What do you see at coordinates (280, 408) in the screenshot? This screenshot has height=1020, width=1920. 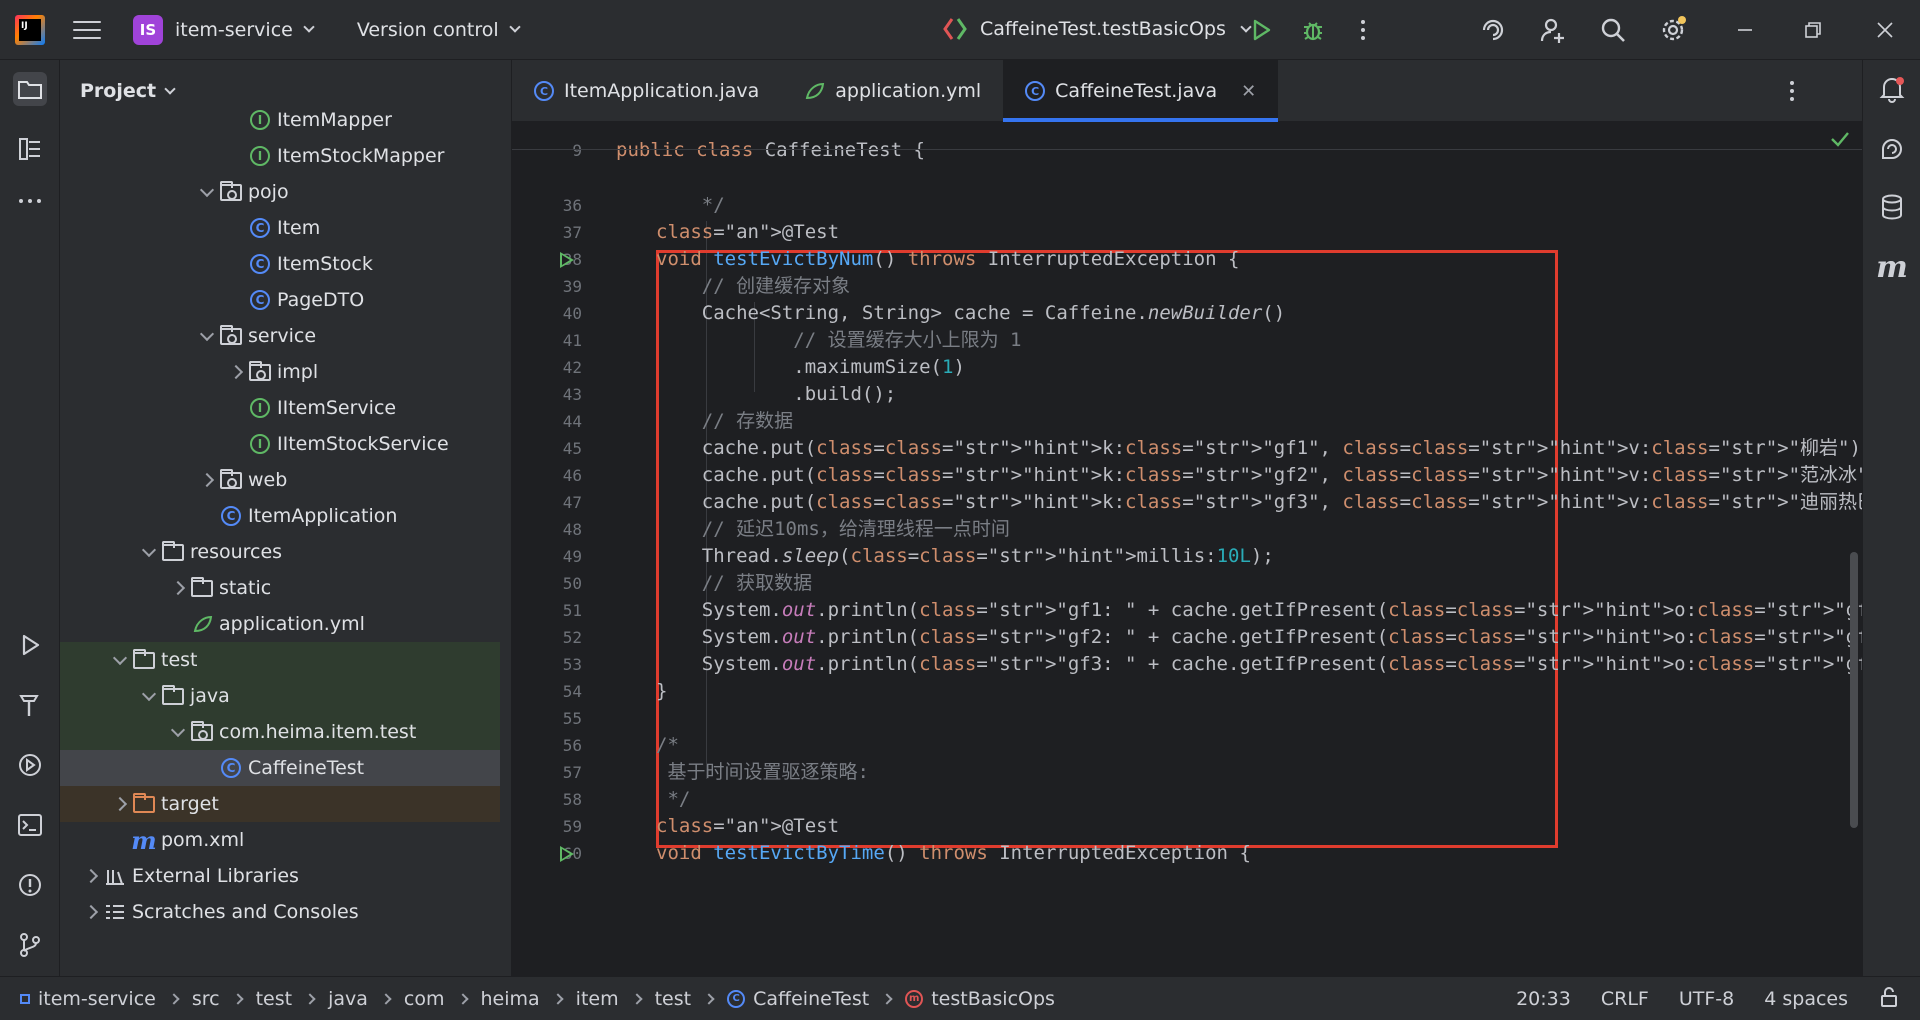 I see `tree-item: I IItemService` at bounding box center [280, 408].